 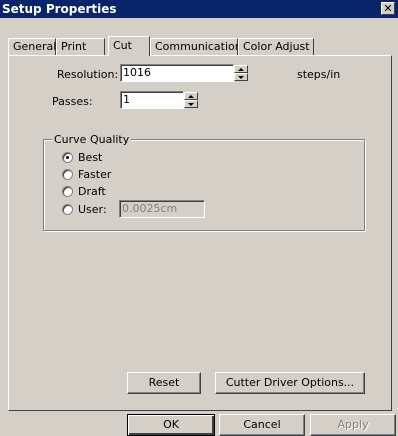 I want to click on close-icon: ✕, so click(x=388, y=8).